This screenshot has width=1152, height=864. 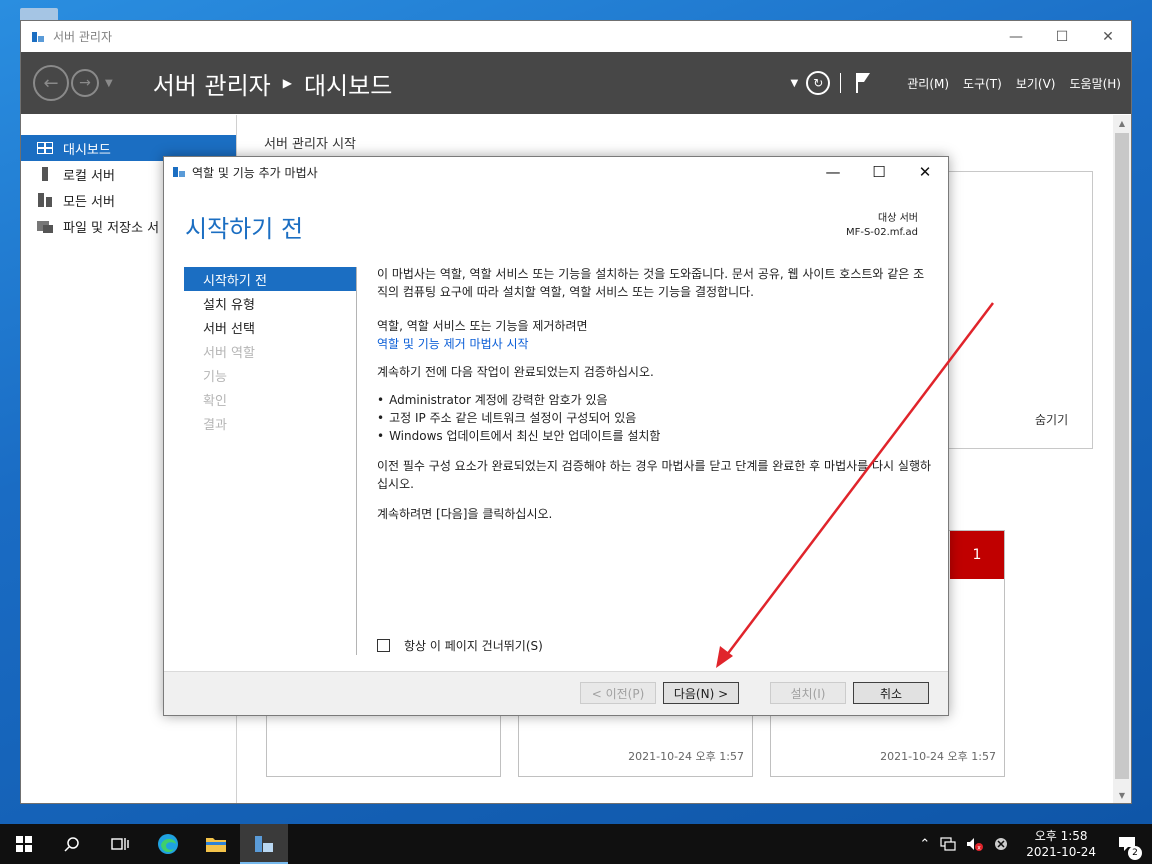 I want to click on server-manager-app-icon, so click(x=38, y=36).